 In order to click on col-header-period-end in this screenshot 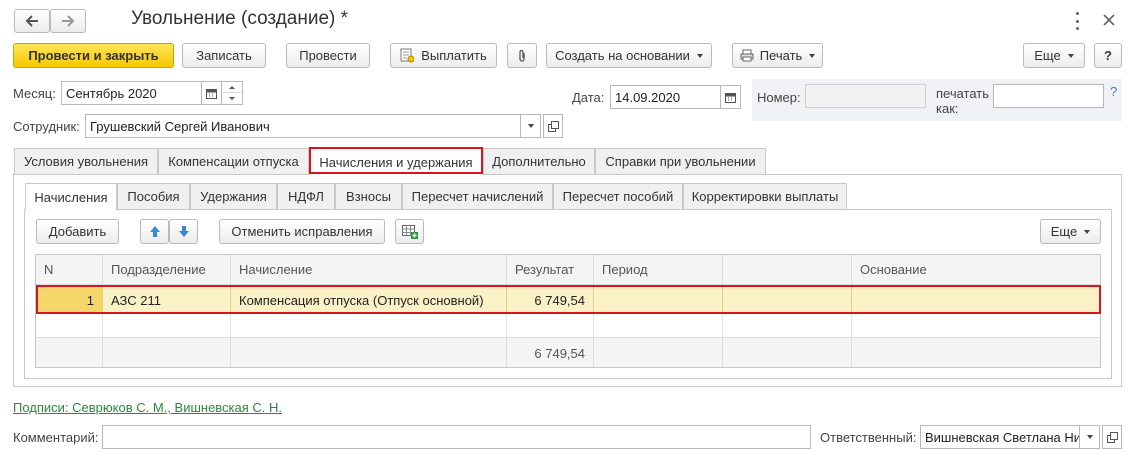, I will do `click(787, 270)`.